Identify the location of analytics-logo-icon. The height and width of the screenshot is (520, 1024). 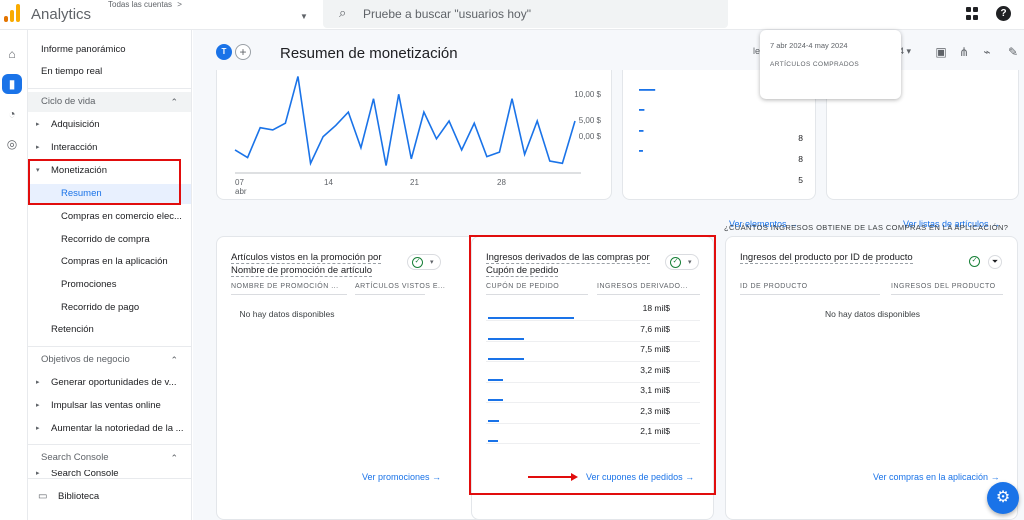
(12, 13).